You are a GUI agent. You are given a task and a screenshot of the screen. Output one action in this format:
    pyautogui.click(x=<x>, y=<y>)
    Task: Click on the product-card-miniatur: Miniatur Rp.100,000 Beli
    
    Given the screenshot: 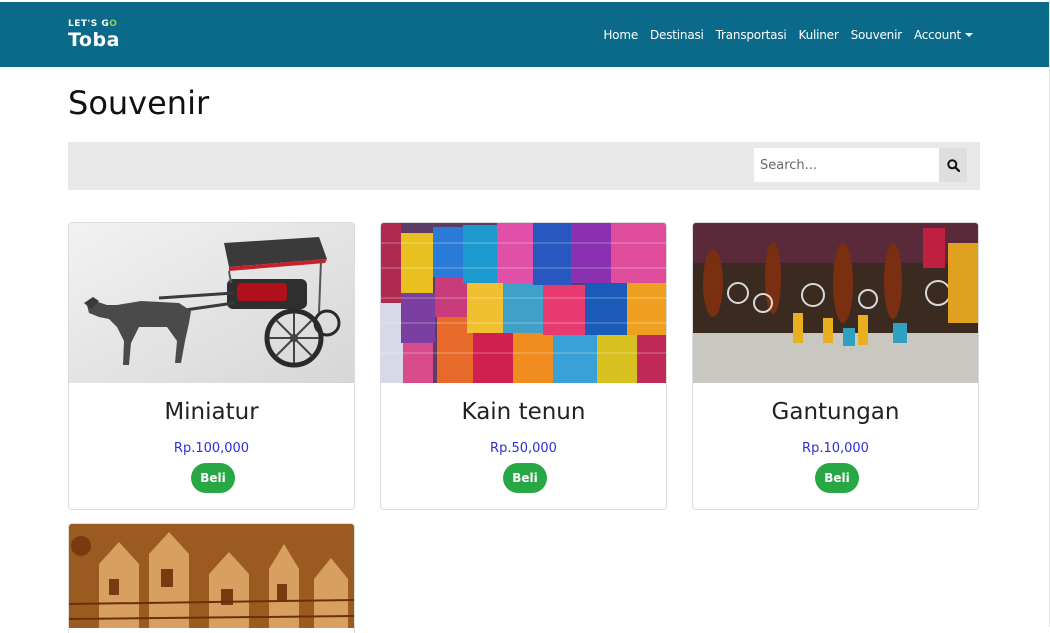 What is the action you would take?
    pyautogui.click(x=211, y=366)
    